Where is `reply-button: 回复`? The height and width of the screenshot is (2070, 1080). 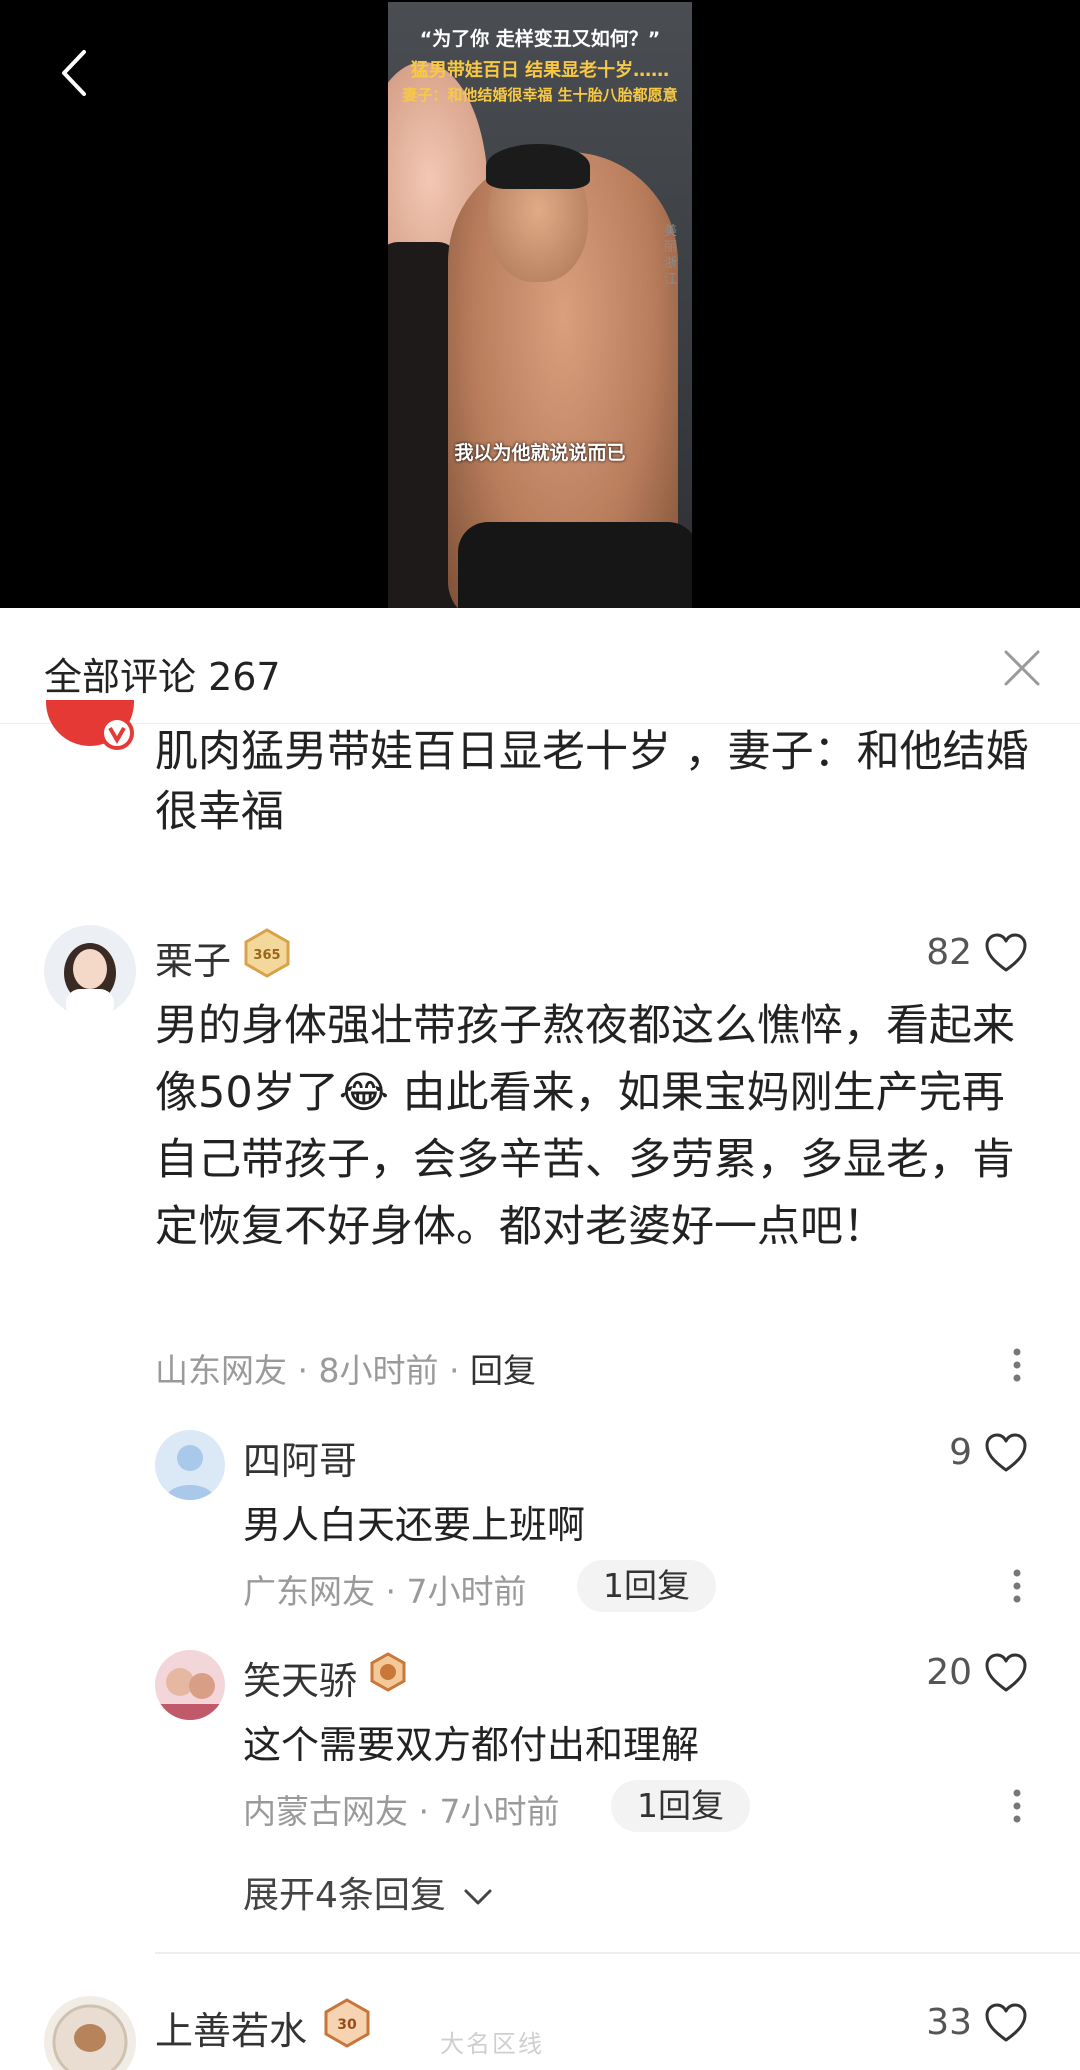 reply-button: 回复 is located at coordinates (503, 1370).